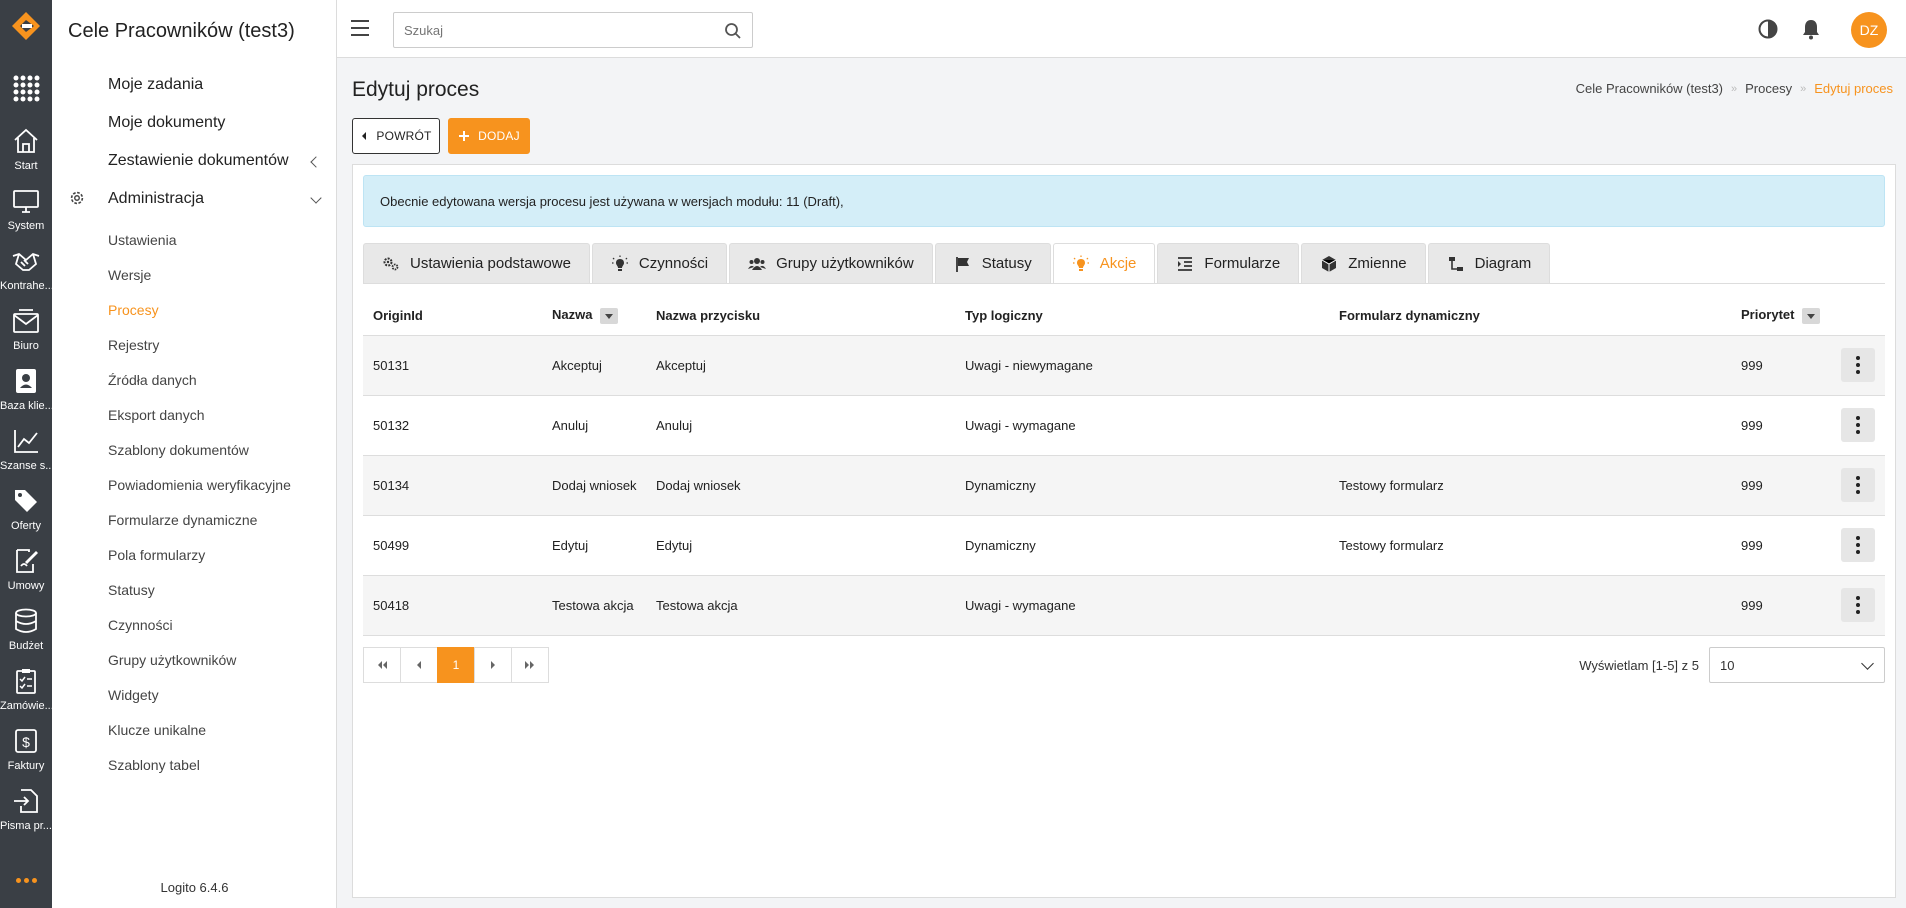  What do you see at coordinates (157, 730) in the screenshot?
I see `sidebar-subitem-klucze-unikalne: Klucze unikalne` at bounding box center [157, 730].